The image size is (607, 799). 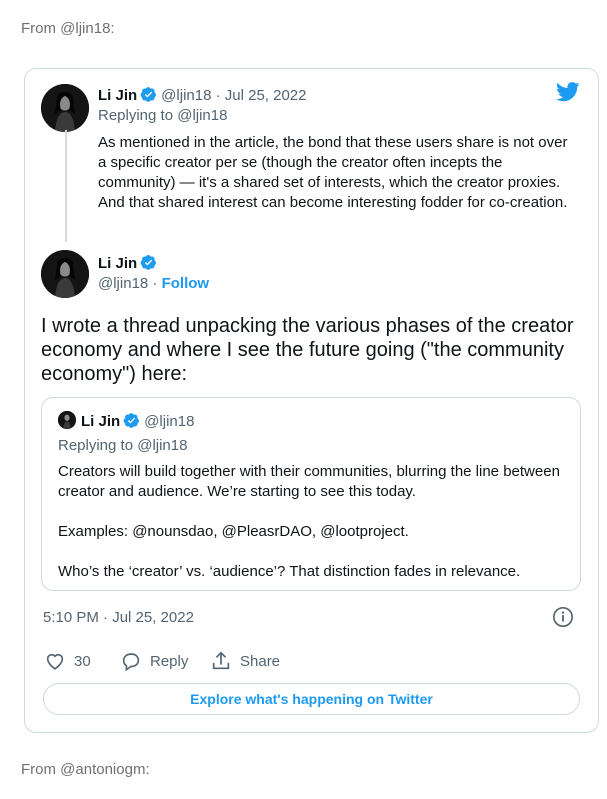 What do you see at coordinates (260, 661) in the screenshot?
I see `share-label: Share` at bounding box center [260, 661].